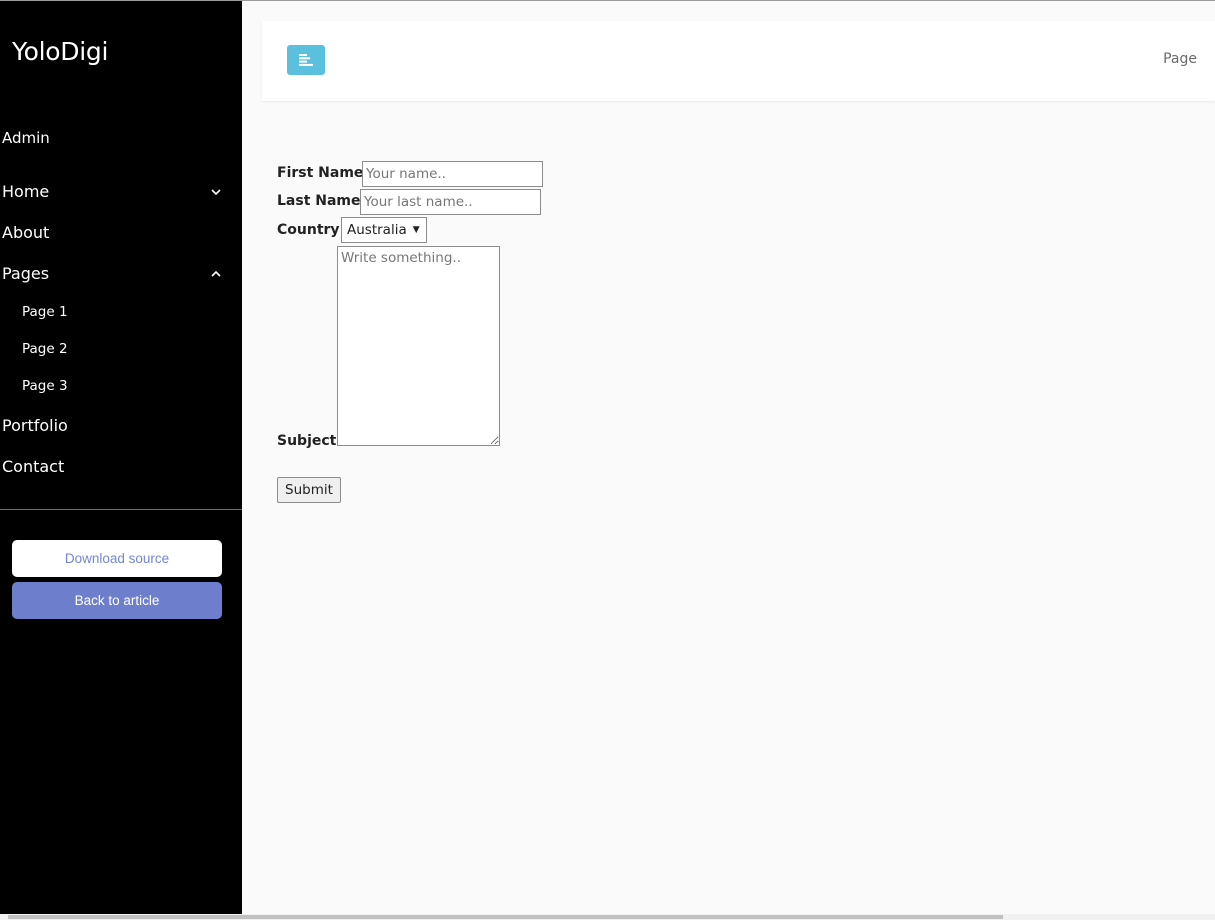 The width and height of the screenshot is (1215, 920). Describe the element at coordinates (320, 173) in the screenshot. I see `first-name-label: First Name` at that location.